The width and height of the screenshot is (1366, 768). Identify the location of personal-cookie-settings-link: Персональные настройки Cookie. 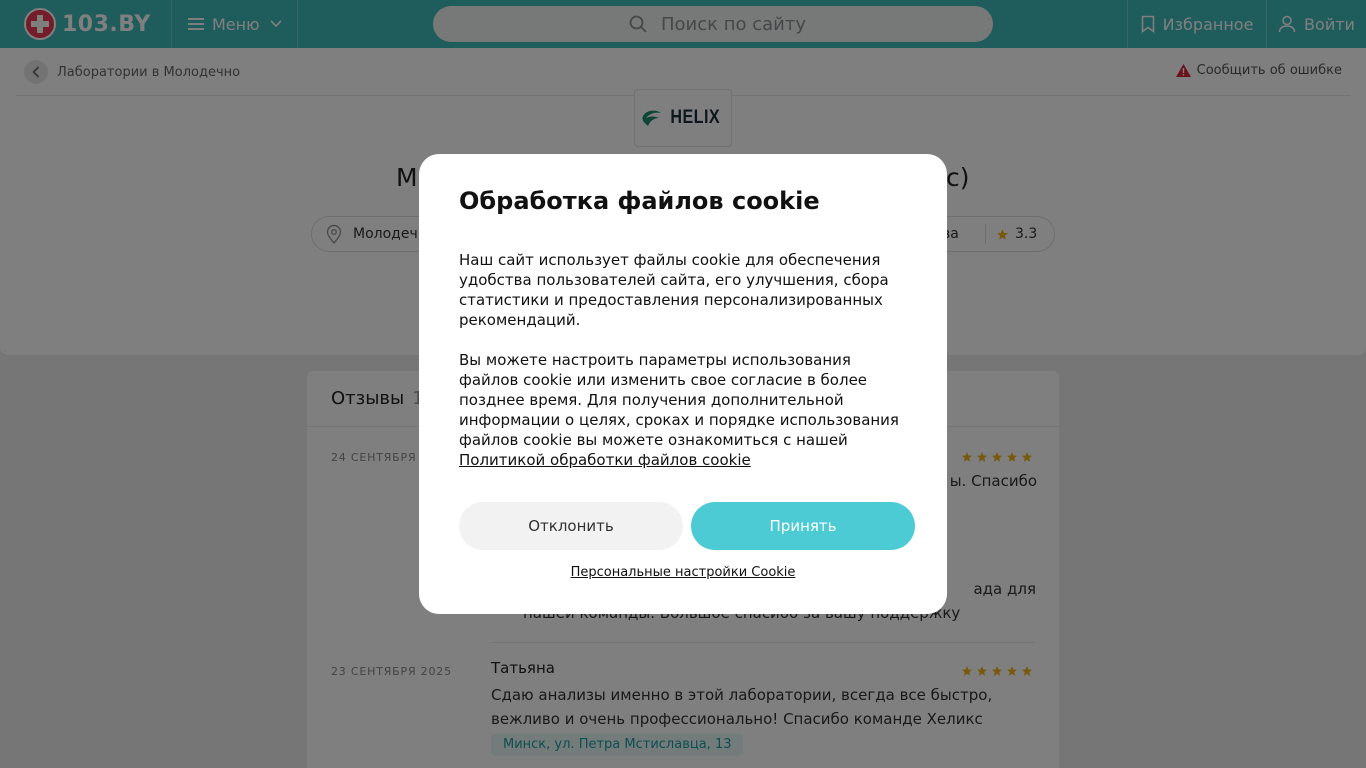
(683, 572).